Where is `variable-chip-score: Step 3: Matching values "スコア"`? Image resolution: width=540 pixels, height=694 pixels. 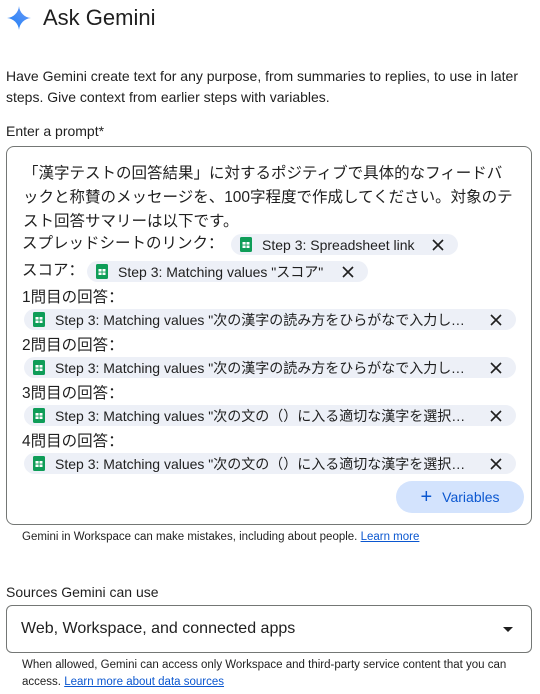 variable-chip-score: Step 3: Matching values "スコア" is located at coordinates (227, 271).